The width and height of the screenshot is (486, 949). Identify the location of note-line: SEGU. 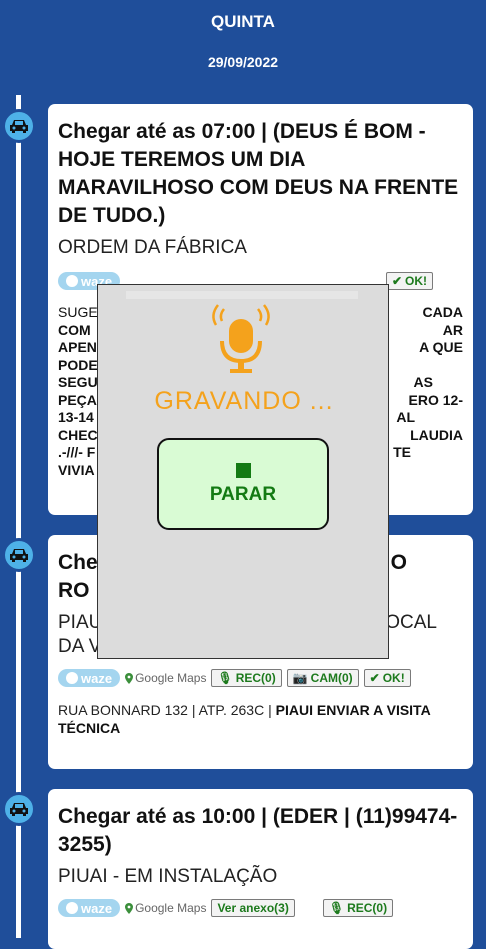
(78, 382).